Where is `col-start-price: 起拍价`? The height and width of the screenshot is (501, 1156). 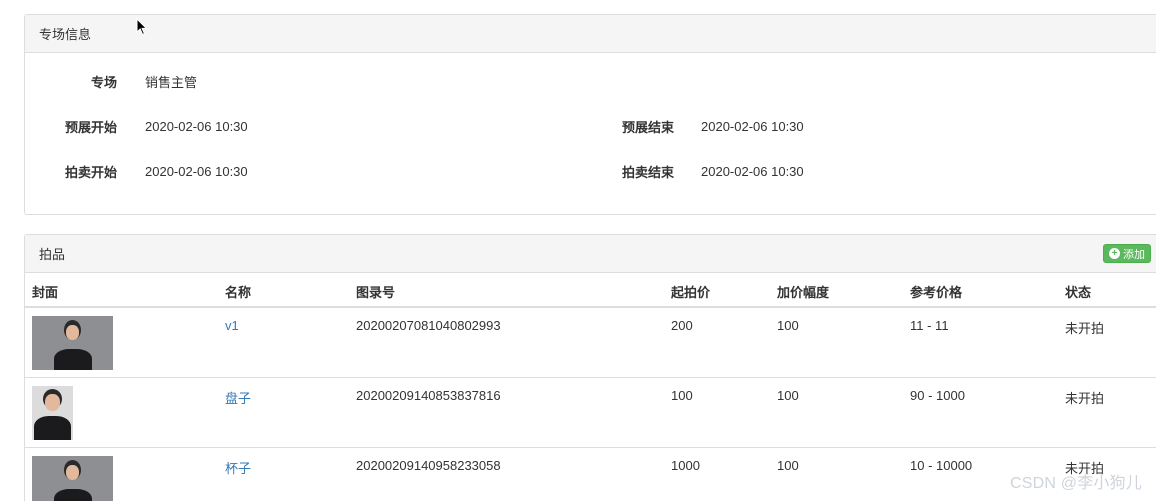 col-start-price: 起拍价 is located at coordinates (691, 292).